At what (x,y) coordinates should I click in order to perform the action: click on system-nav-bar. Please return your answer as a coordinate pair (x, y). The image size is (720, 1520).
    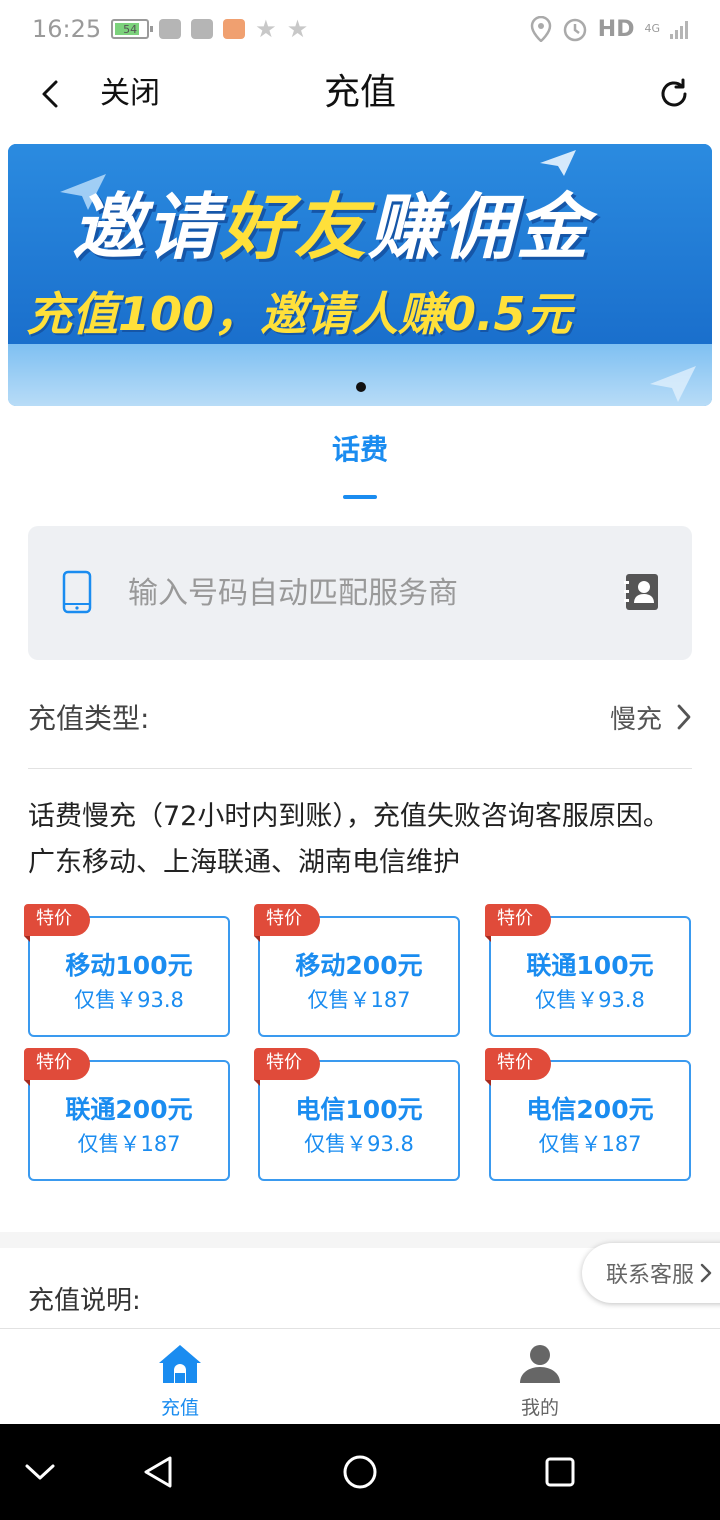
    Looking at the image, I should click on (360, 1472).